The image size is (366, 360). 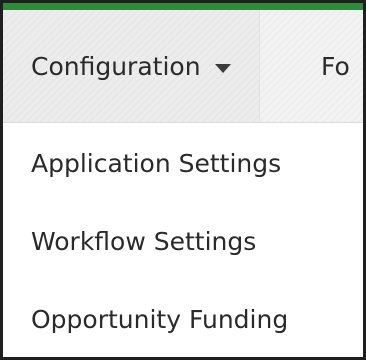 I want to click on nav-item-next: Fo, so click(x=335, y=66).